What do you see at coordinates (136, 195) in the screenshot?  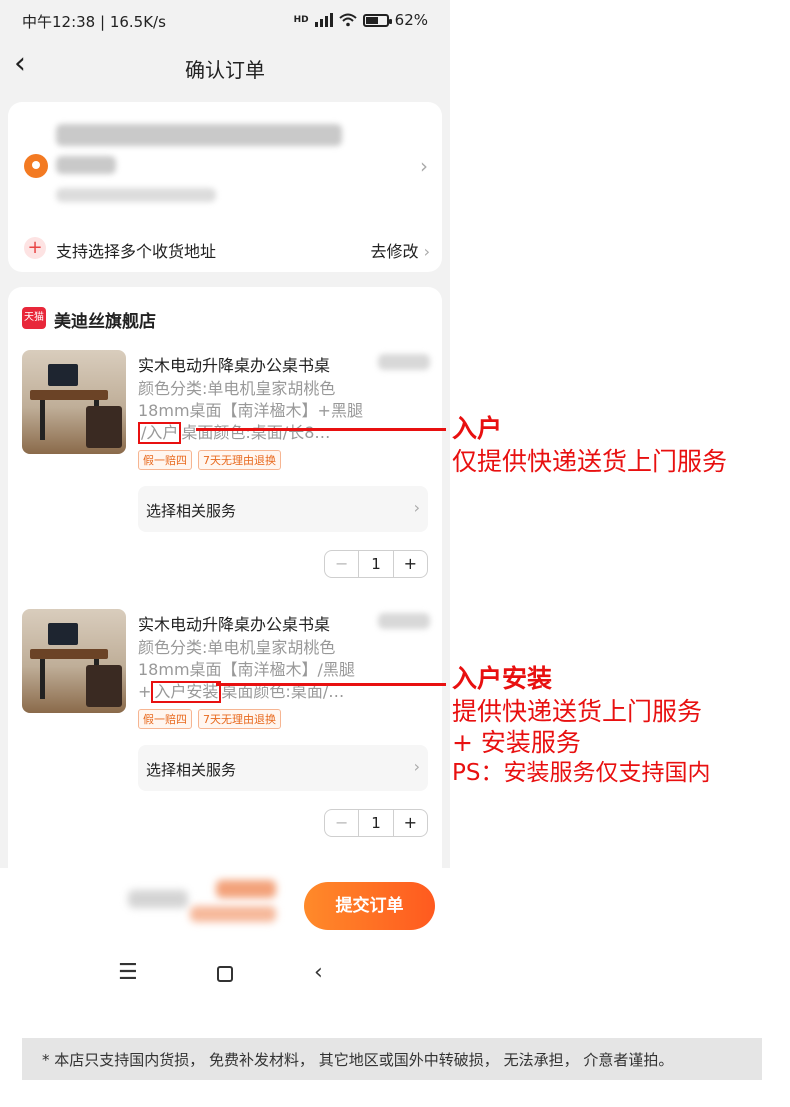 I see `contact-blurred` at bounding box center [136, 195].